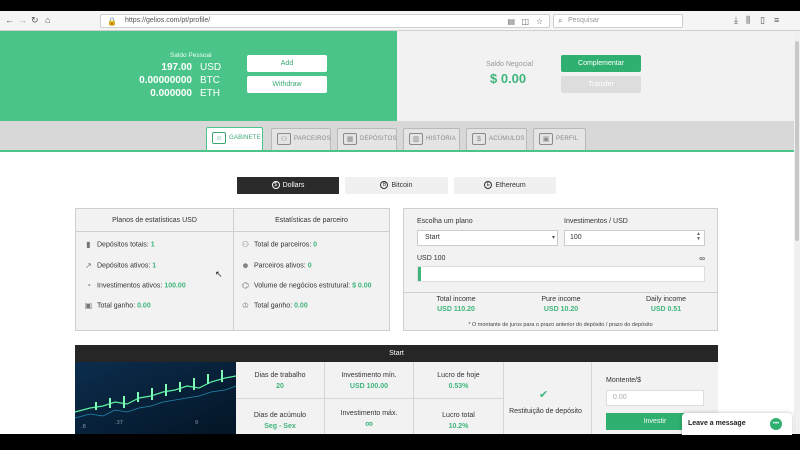  What do you see at coordinates (748, 20) in the screenshot?
I see `library-icon: ⫼` at bounding box center [748, 20].